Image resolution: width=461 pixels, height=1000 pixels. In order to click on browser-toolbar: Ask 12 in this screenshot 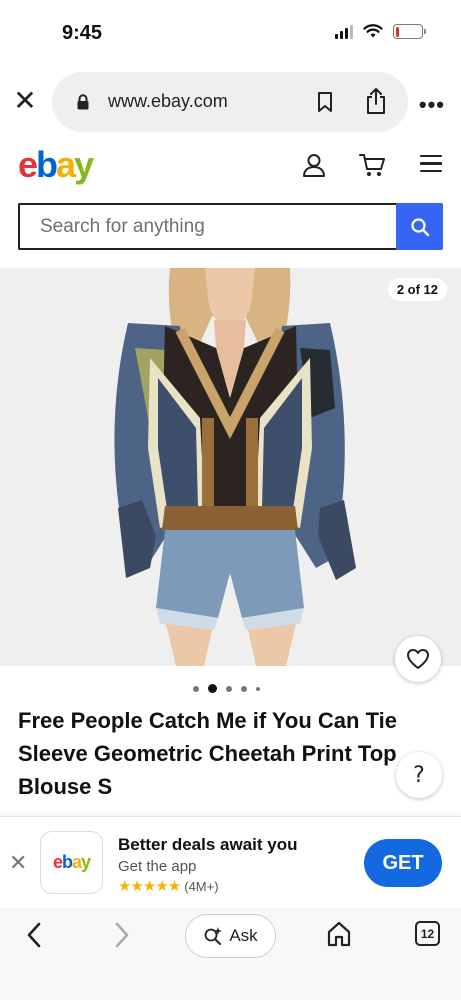, I will do `click(230, 954)`.